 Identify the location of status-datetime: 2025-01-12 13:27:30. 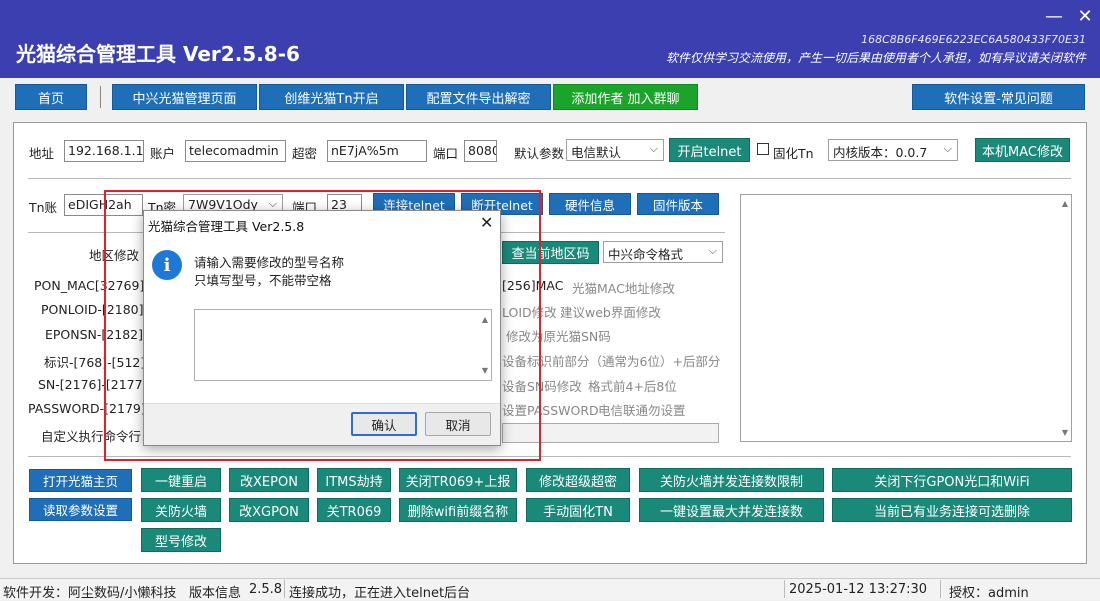
(858, 589).